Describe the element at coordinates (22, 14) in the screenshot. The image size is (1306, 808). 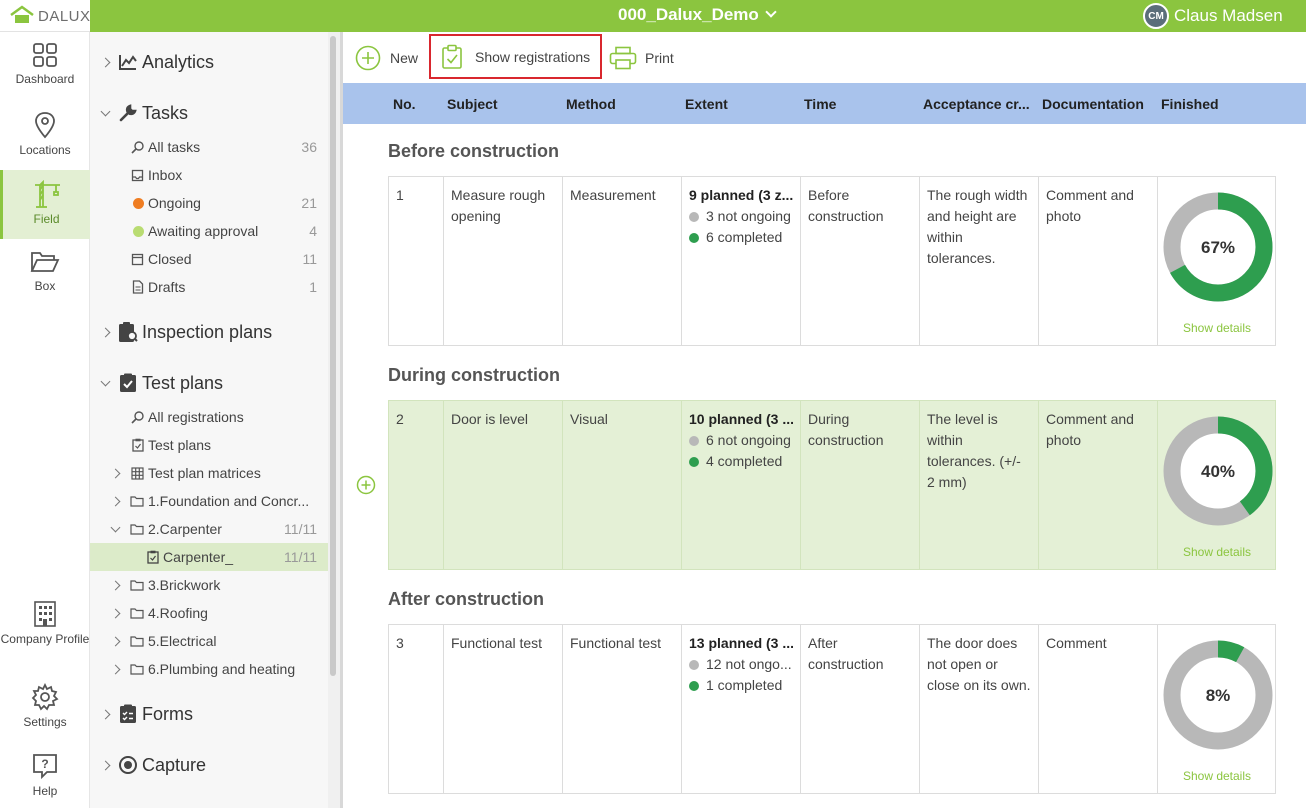
I see `house-icon` at that location.